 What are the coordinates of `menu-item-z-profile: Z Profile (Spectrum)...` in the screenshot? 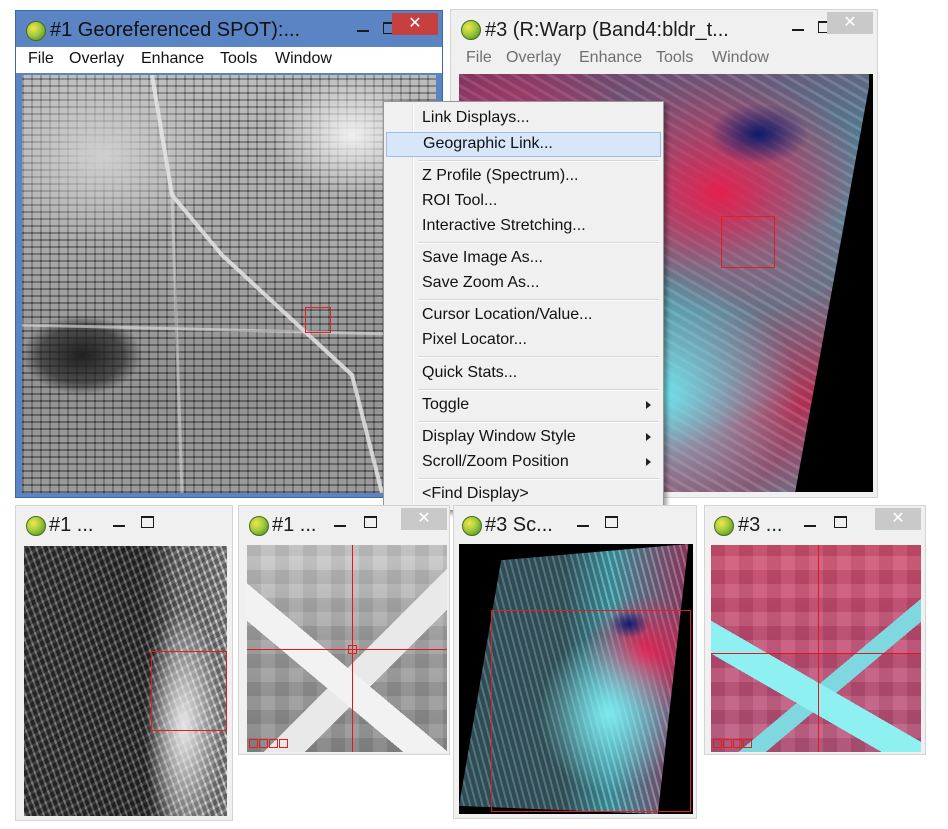 It's located at (523, 176).